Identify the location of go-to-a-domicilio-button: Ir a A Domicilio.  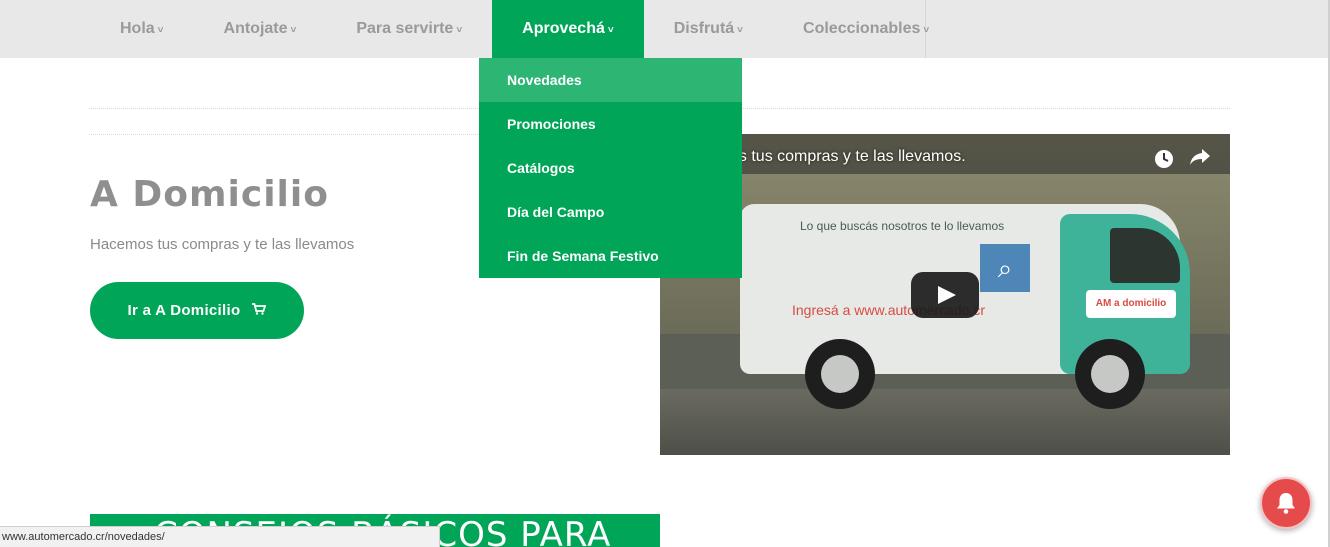
(197, 310).